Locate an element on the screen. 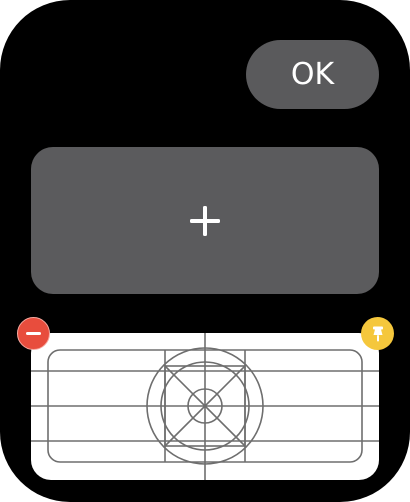 The width and height of the screenshot is (410, 502). remove-complication-button is located at coordinates (33, 333).